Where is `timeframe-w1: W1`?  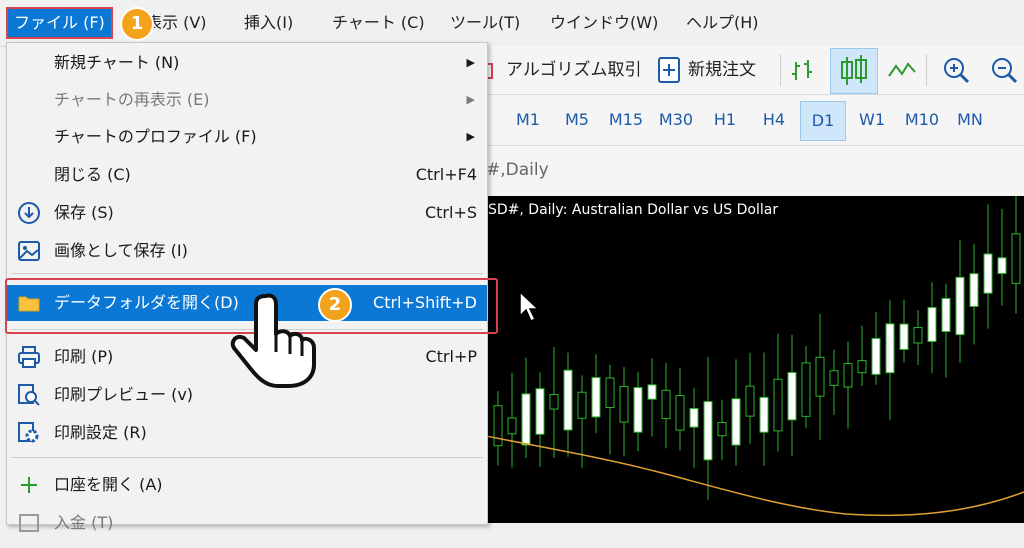 timeframe-w1: W1 is located at coordinates (872, 120).